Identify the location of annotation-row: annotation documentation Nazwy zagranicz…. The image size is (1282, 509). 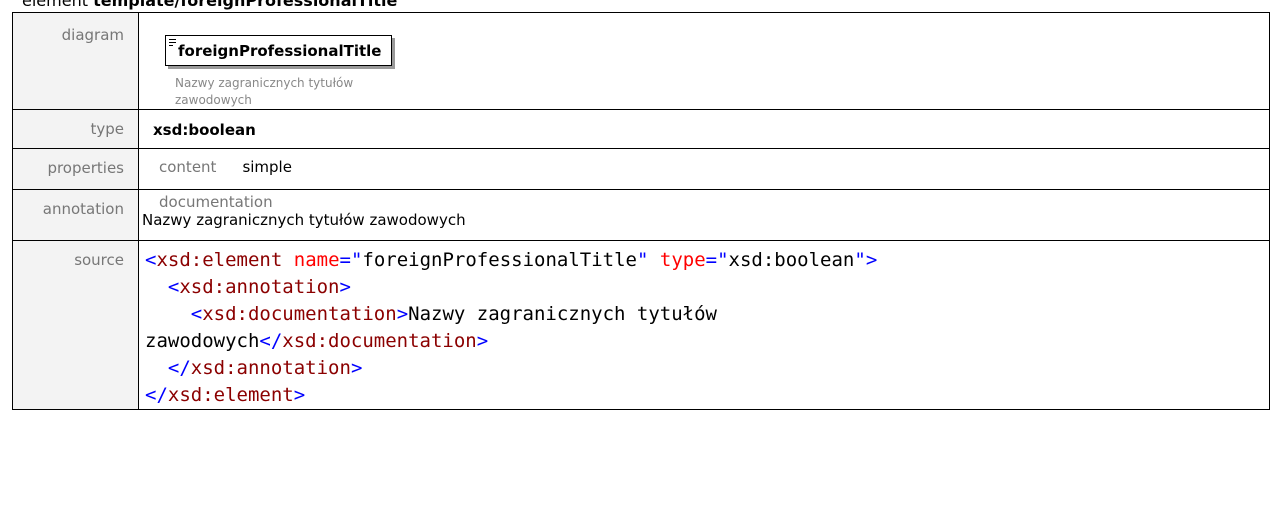
(641, 215).